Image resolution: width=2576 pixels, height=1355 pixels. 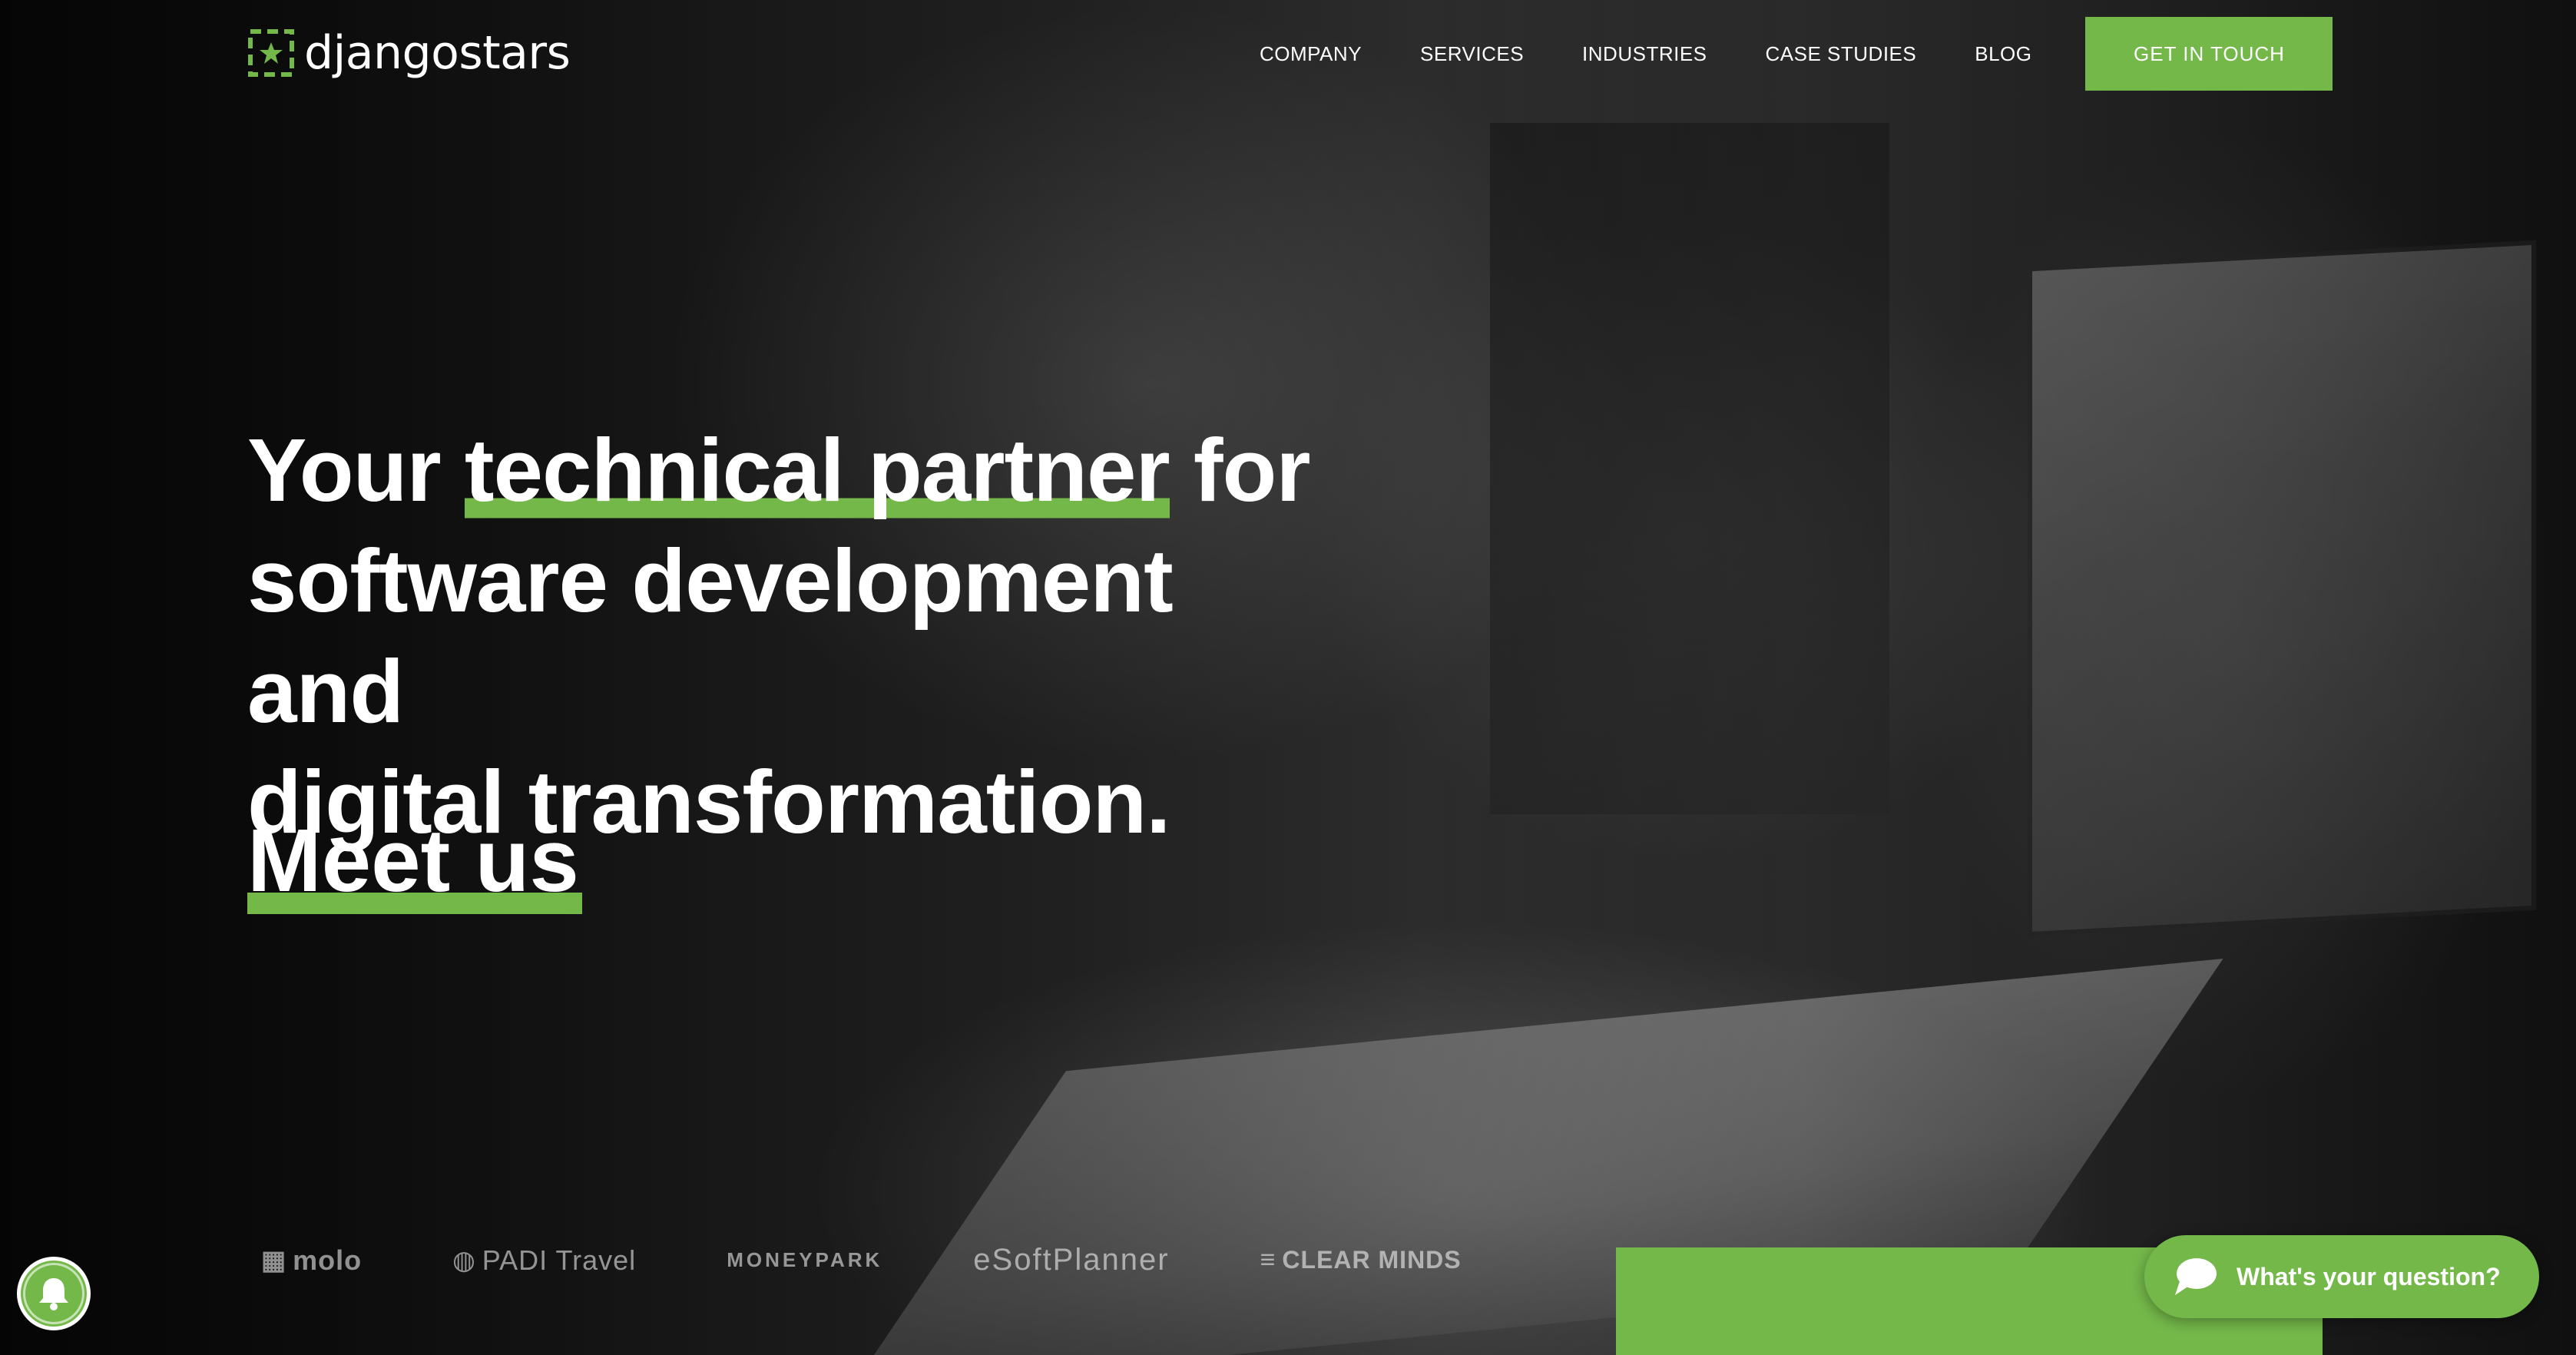 What do you see at coordinates (1372, 1260) in the screenshot?
I see `client-name: CLEAR MINDS` at bounding box center [1372, 1260].